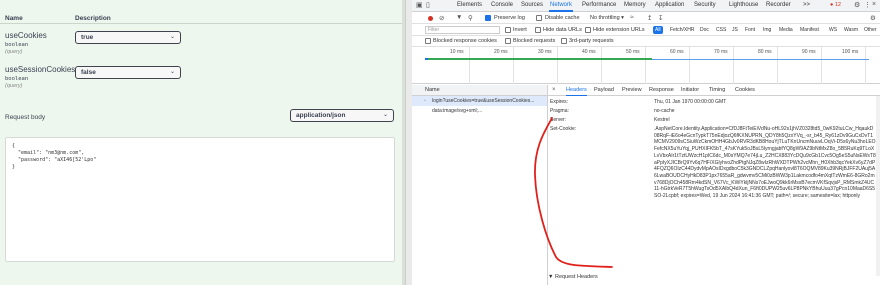 The width and height of the screenshot is (880, 285). What do you see at coordinates (745, 90) in the screenshot?
I see `tab-cookies: Cookies` at bounding box center [745, 90].